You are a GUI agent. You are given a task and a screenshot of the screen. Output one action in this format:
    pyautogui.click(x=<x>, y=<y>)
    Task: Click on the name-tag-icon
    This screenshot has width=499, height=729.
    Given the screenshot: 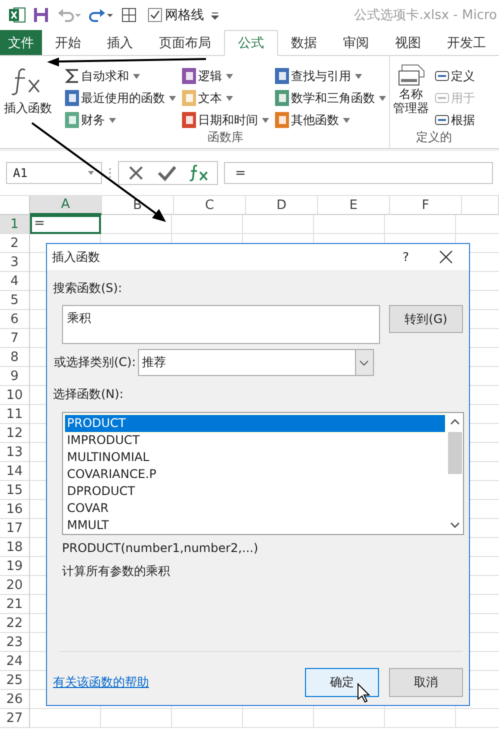 What is the action you would take?
    pyautogui.click(x=442, y=98)
    